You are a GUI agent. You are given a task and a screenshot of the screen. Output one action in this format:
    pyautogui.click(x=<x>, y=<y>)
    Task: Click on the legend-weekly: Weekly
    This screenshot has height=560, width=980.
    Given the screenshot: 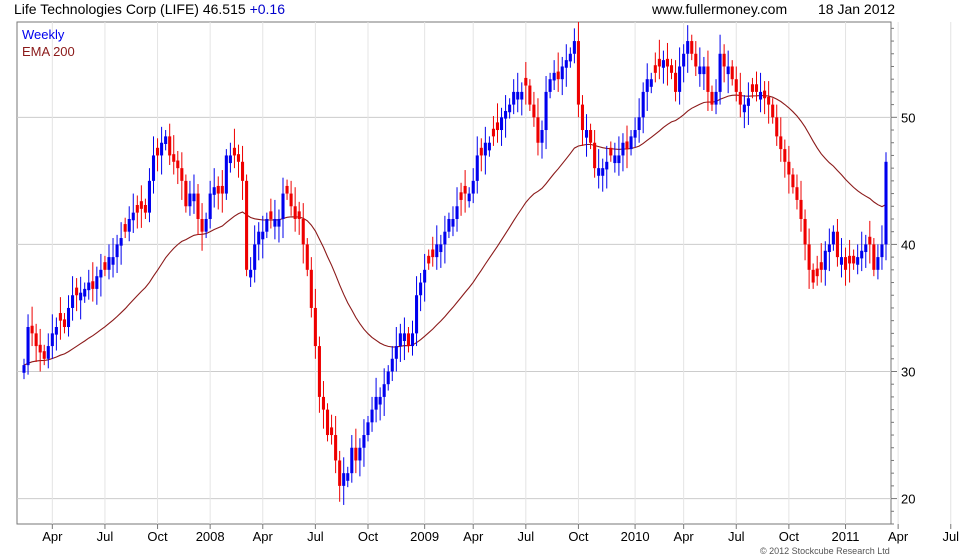 What is the action you would take?
    pyautogui.click(x=43, y=34)
    